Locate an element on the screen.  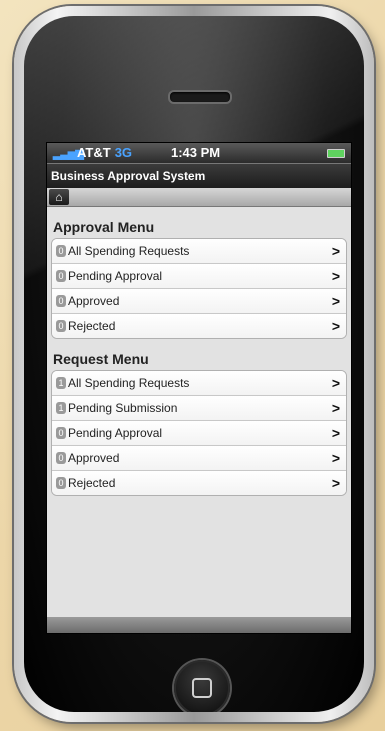
bottom-bar is located at coordinates (199, 625).